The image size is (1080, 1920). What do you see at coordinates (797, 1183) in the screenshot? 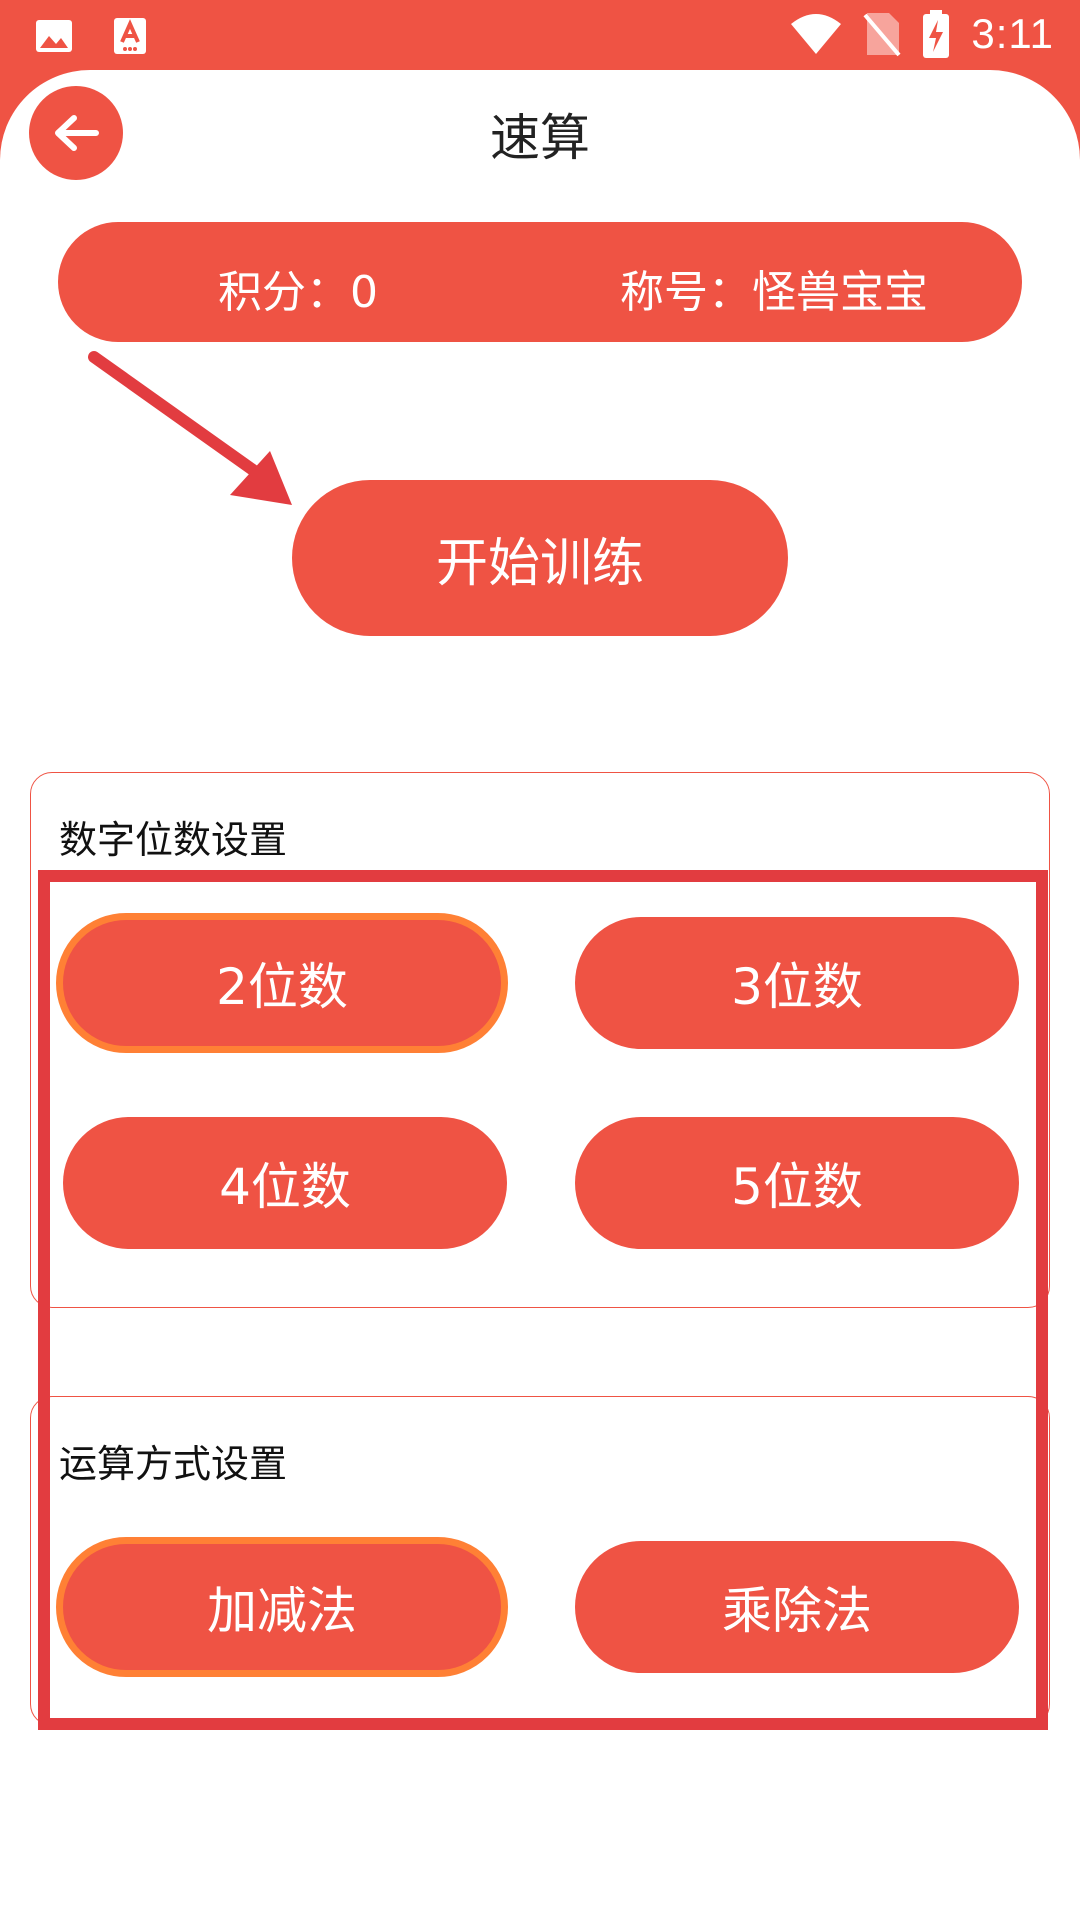
I see `option-5-digits: 5位数` at bounding box center [797, 1183].